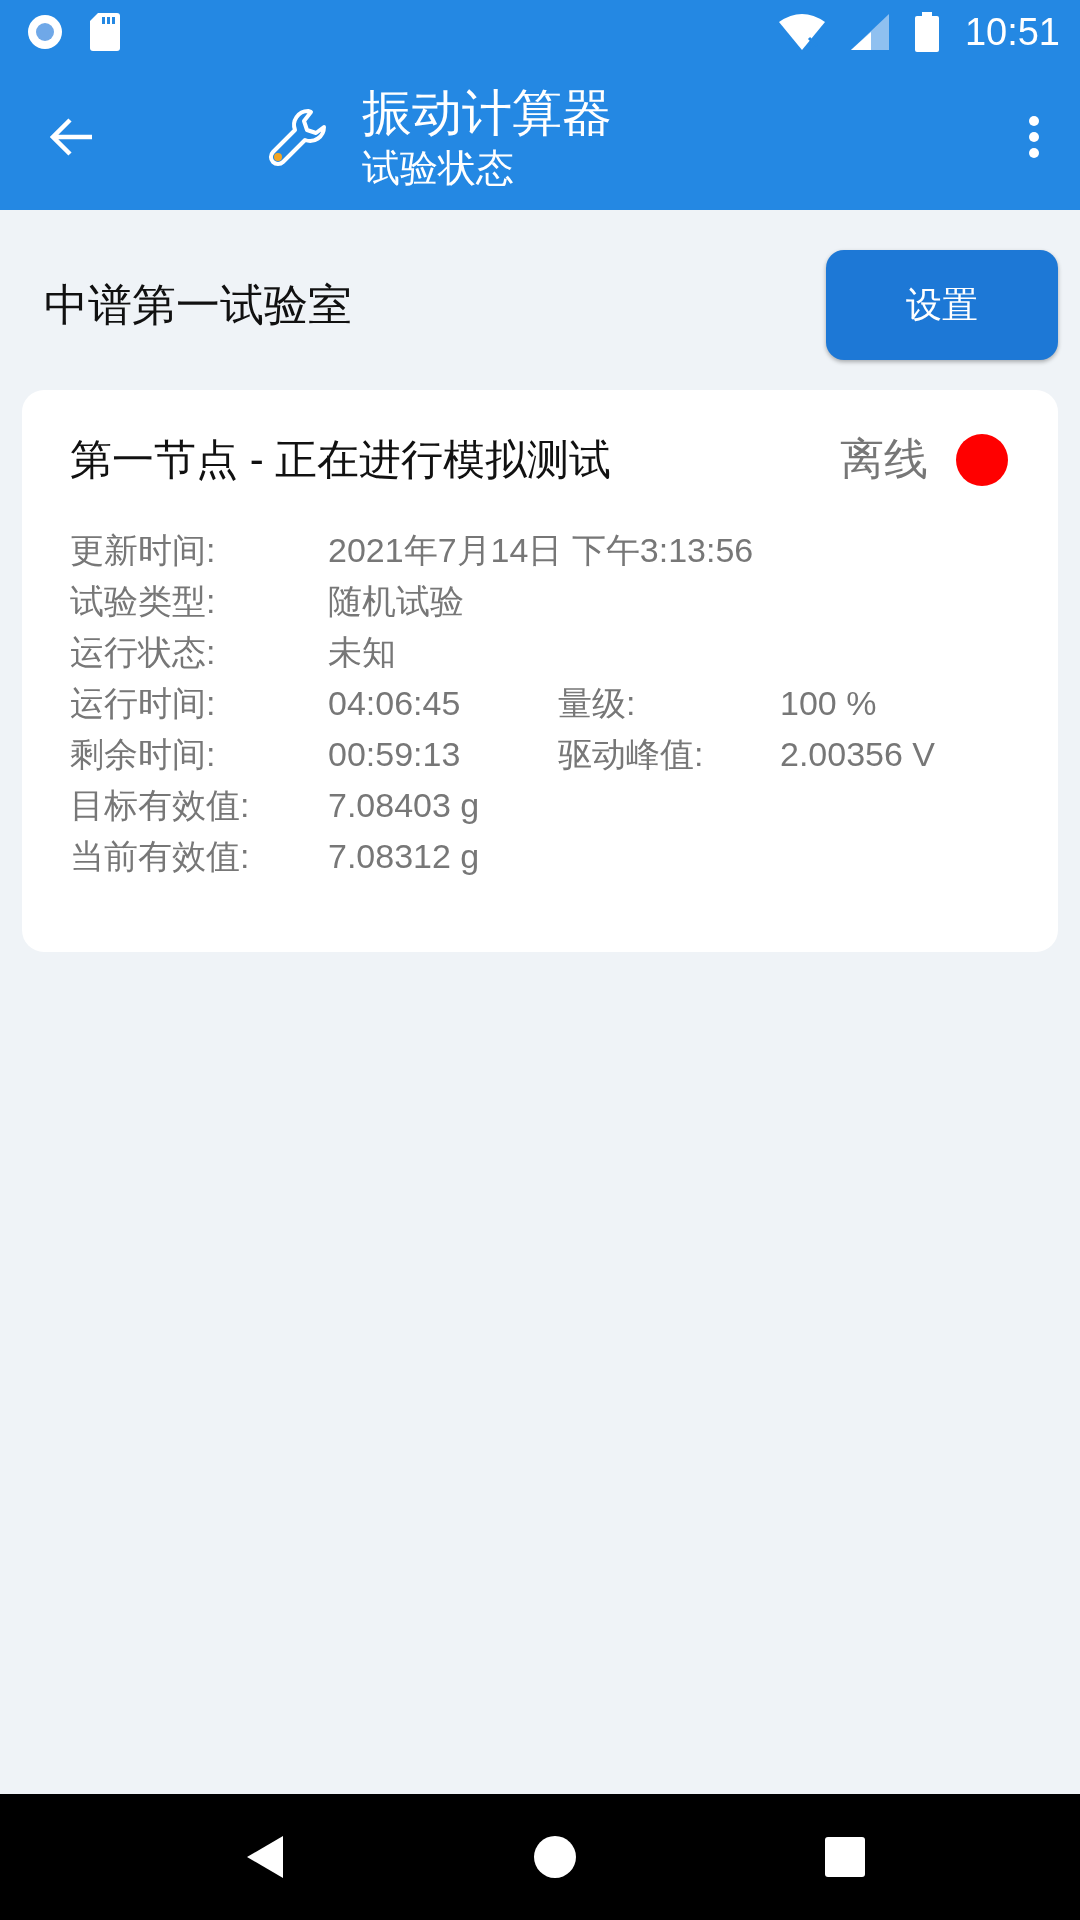  I want to click on field-value: 7.08403 g, so click(404, 805).